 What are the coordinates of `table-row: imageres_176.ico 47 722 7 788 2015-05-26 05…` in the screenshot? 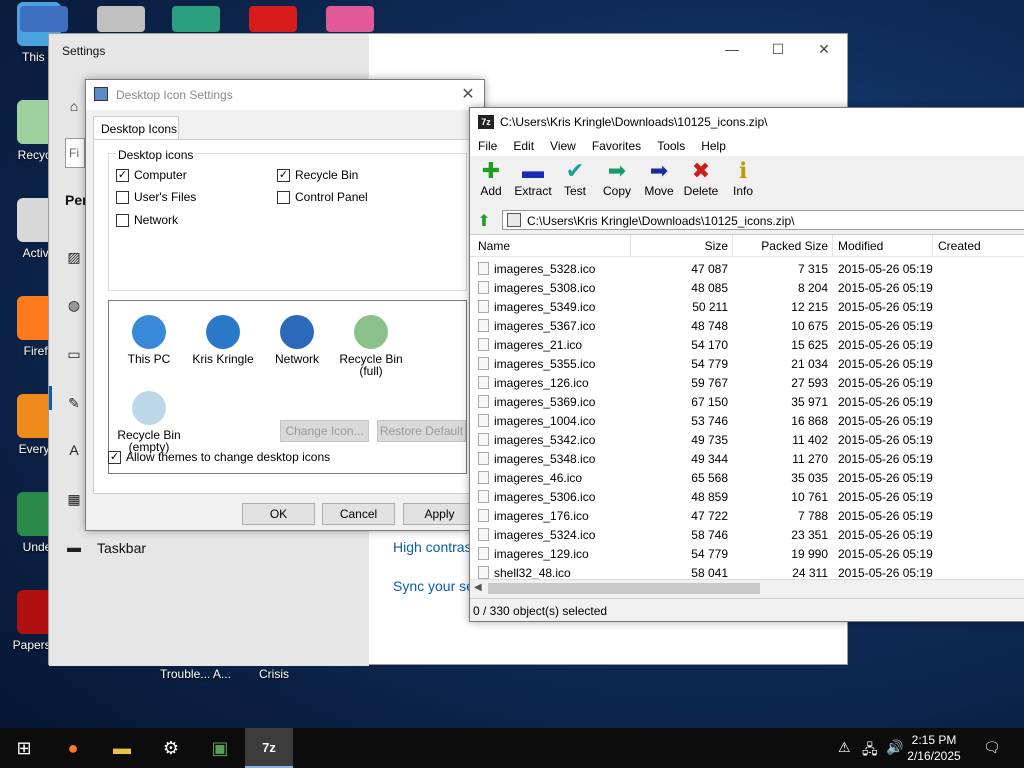 It's located at (747, 515).